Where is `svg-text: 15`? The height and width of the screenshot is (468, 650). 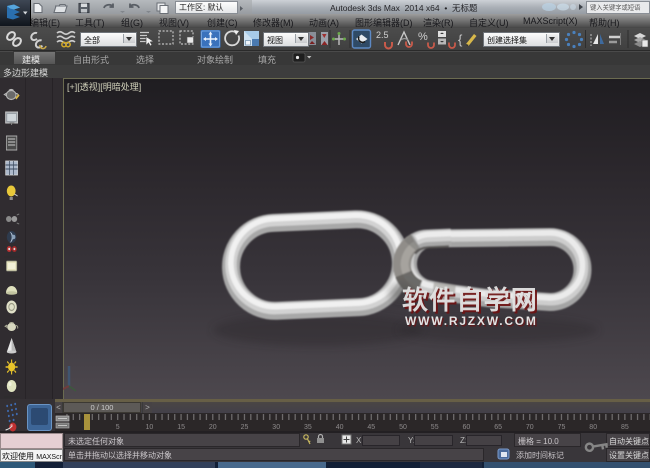
svg-text: 15 is located at coordinates (181, 427).